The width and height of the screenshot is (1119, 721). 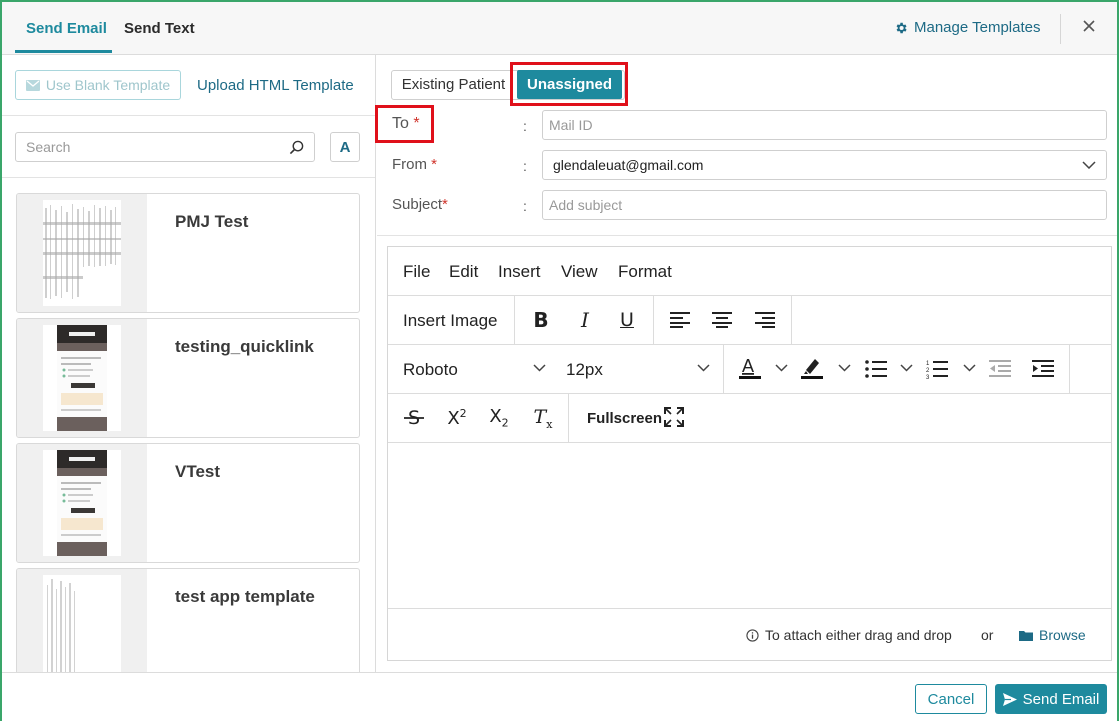 What do you see at coordinates (951, 699) in the screenshot?
I see `cancel-button: Cancel` at bounding box center [951, 699].